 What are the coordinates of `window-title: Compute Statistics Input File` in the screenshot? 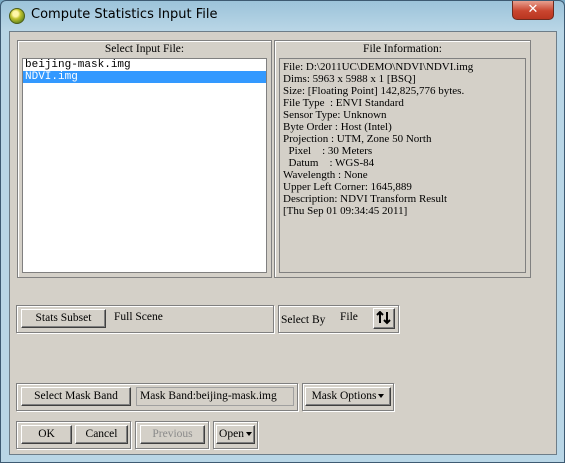 It's located at (124, 14).